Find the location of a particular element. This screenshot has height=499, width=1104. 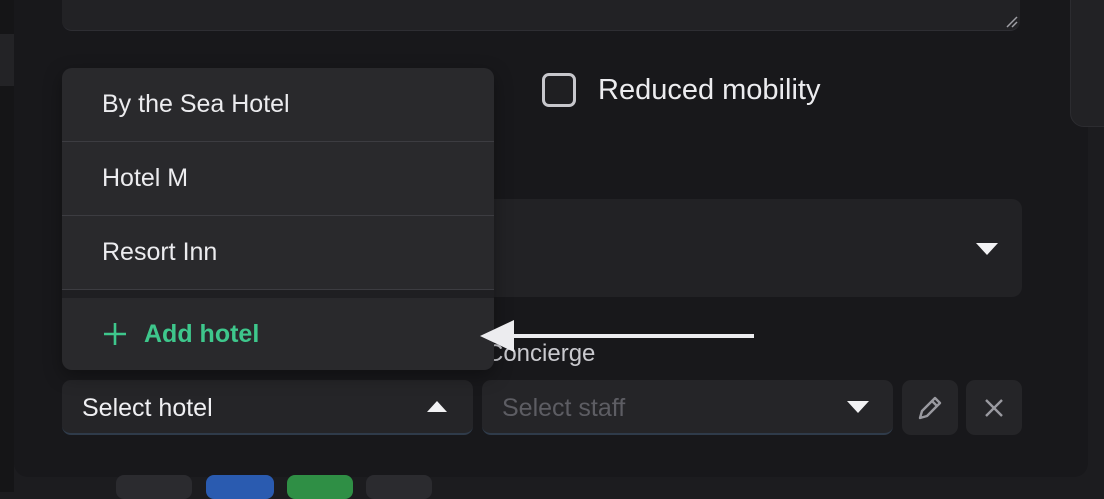

reduced-mobility-label: Reduced mobility is located at coordinates (709, 89).